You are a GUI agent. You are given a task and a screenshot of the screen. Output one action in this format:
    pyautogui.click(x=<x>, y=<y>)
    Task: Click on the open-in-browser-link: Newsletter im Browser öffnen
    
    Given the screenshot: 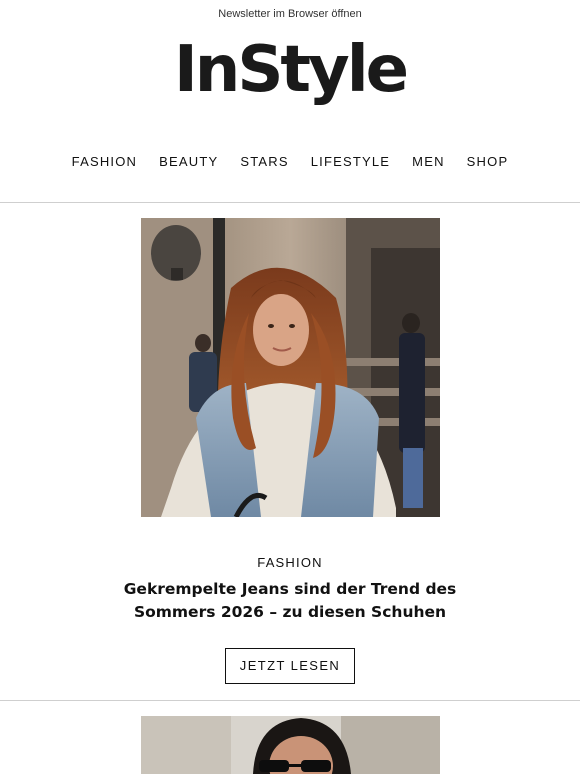 What is the action you would take?
    pyautogui.click(x=290, y=14)
    